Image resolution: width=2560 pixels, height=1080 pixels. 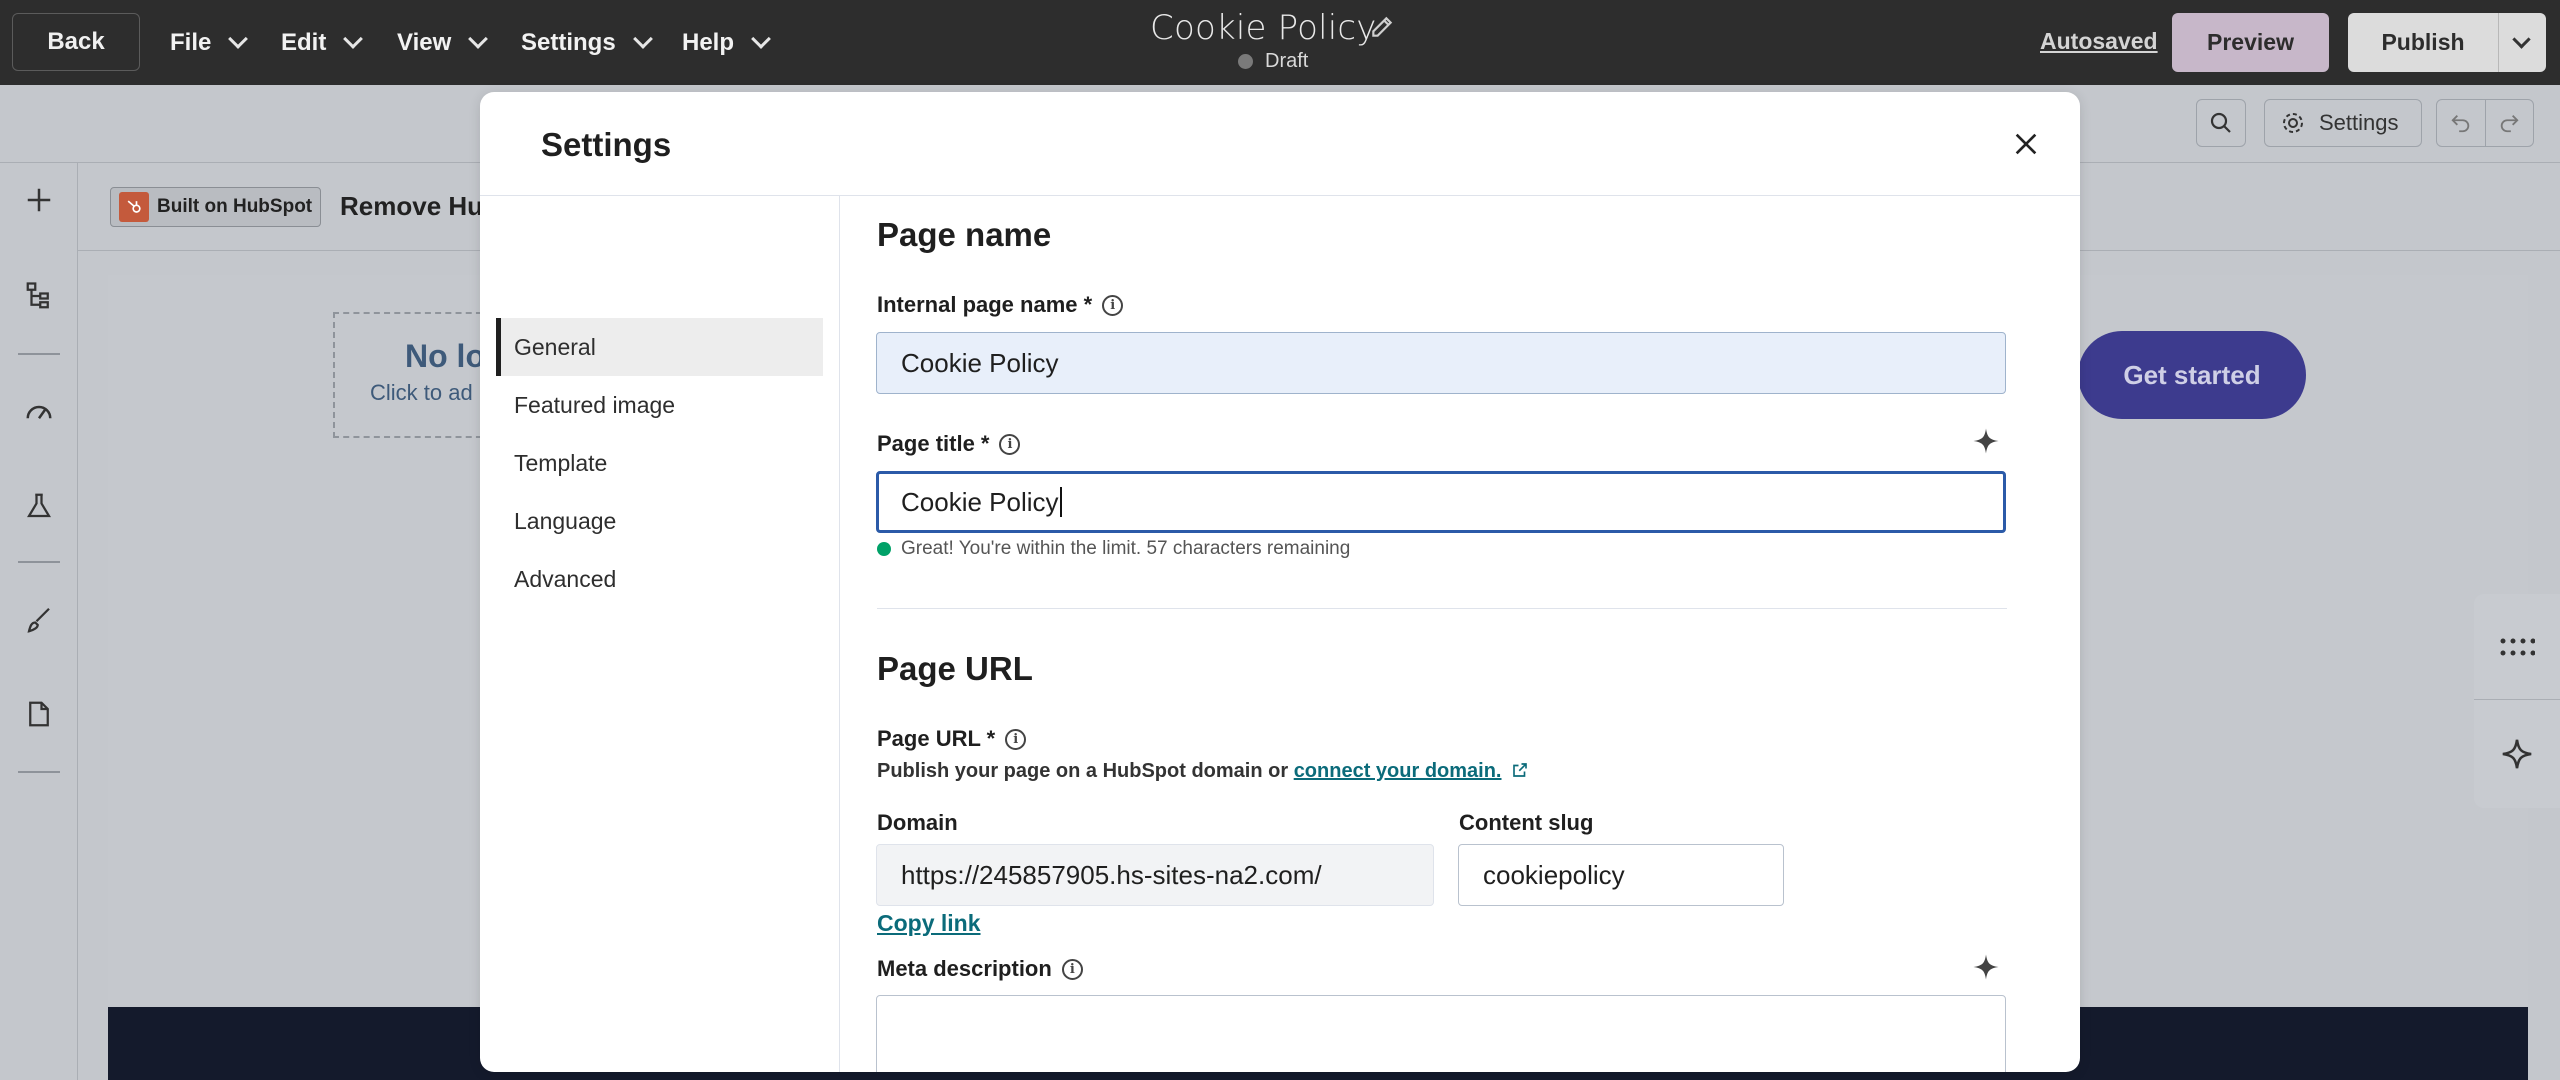 What do you see at coordinates (424, 42) in the screenshot?
I see `menu-view-label: View` at bounding box center [424, 42].